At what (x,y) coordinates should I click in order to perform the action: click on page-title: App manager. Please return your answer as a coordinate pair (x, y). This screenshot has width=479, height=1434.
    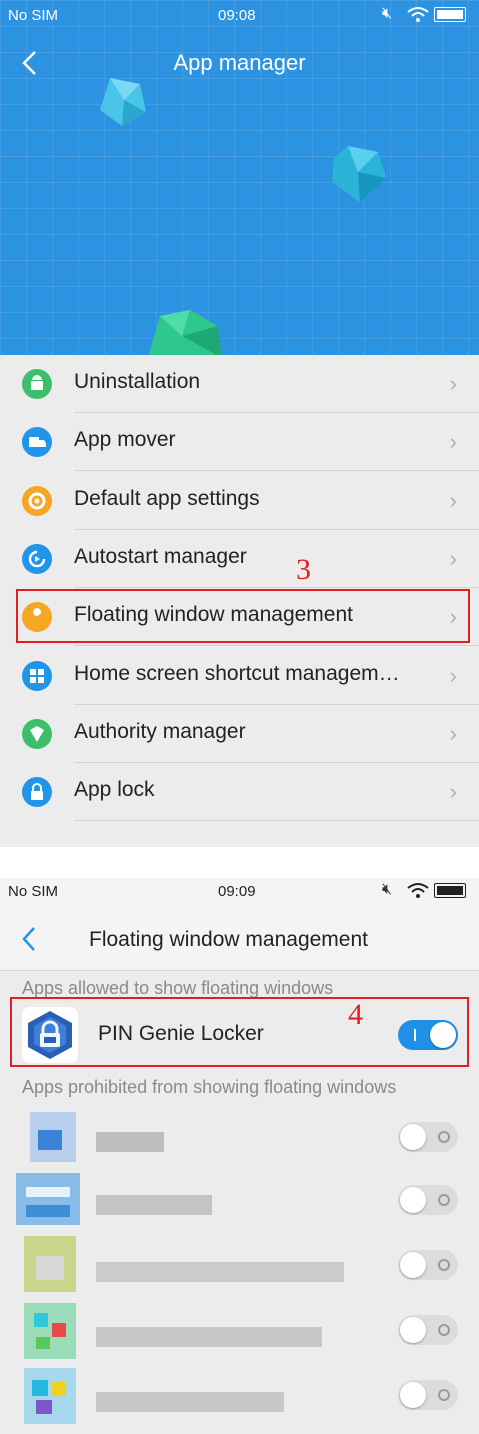
    Looking at the image, I should click on (239, 62).